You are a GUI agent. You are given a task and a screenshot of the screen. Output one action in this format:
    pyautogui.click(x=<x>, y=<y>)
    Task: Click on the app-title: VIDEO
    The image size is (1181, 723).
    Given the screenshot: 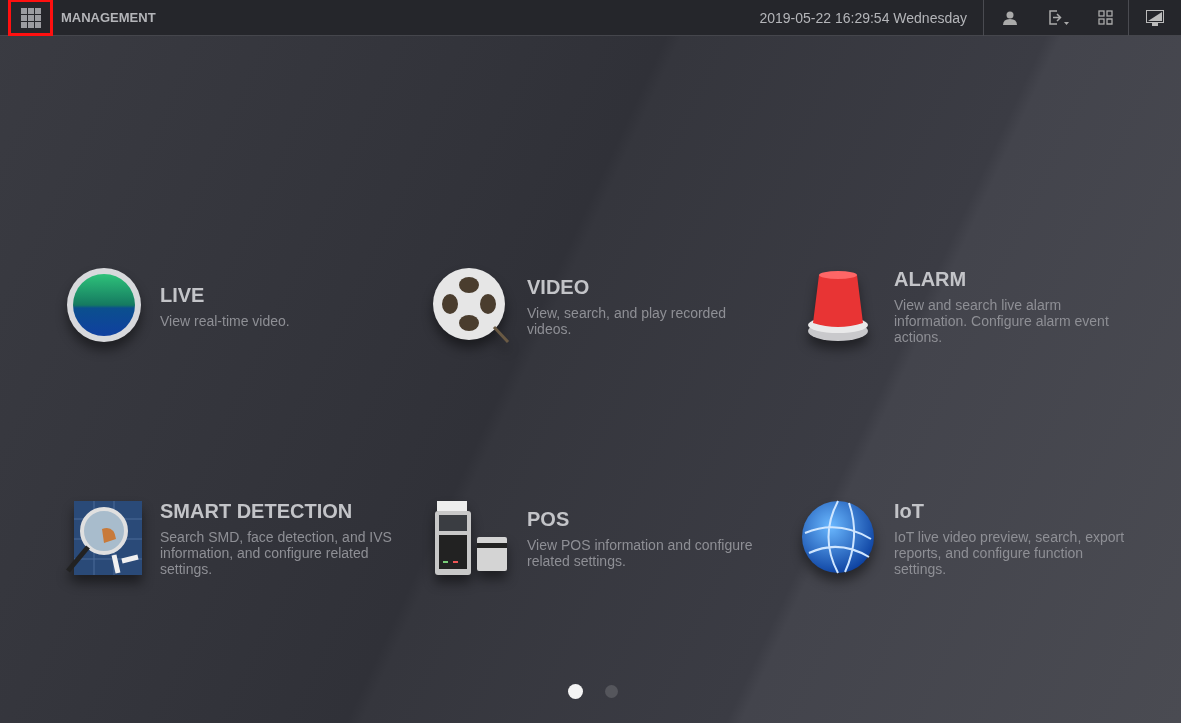 What is the action you would take?
    pyautogui.click(x=647, y=287)
    